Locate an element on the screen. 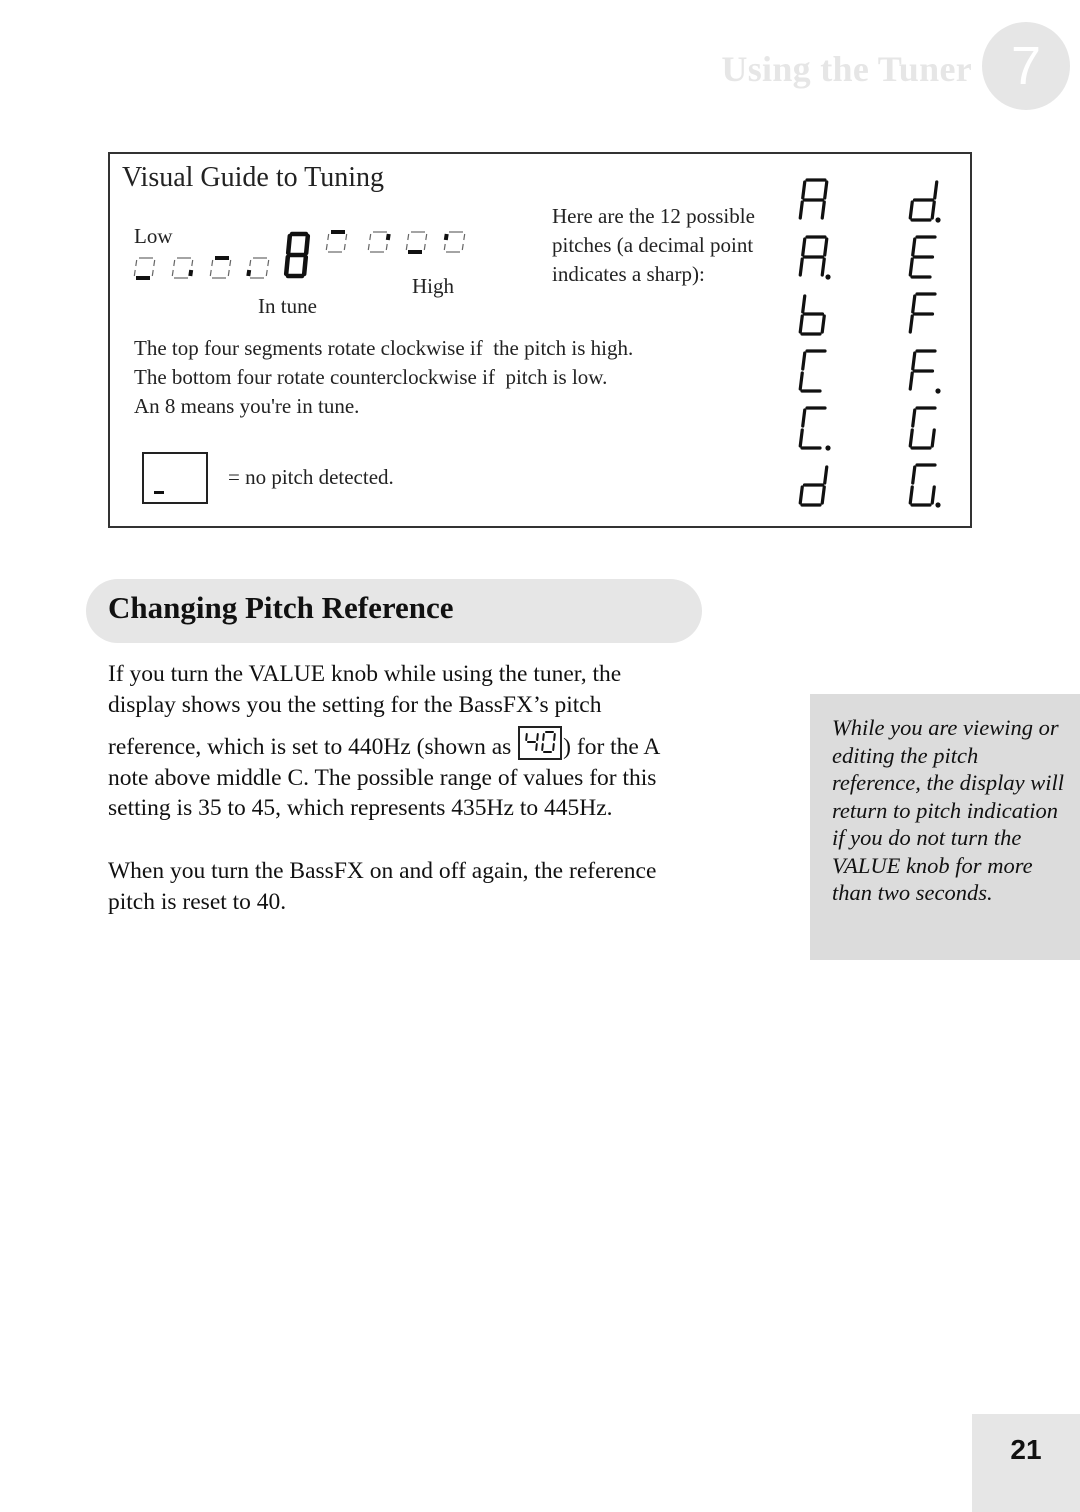 This screenshot has height=1512, width=1080. tuner-indicator-strip is located at coordinates (299, 255).